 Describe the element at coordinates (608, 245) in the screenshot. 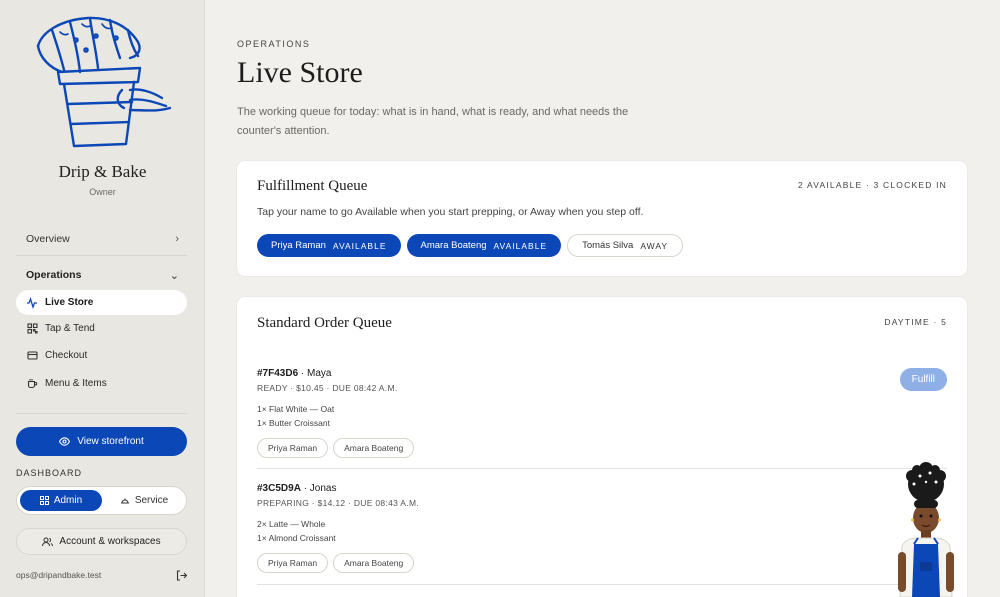

I see `staff-name: Tomás Silva` at that location.